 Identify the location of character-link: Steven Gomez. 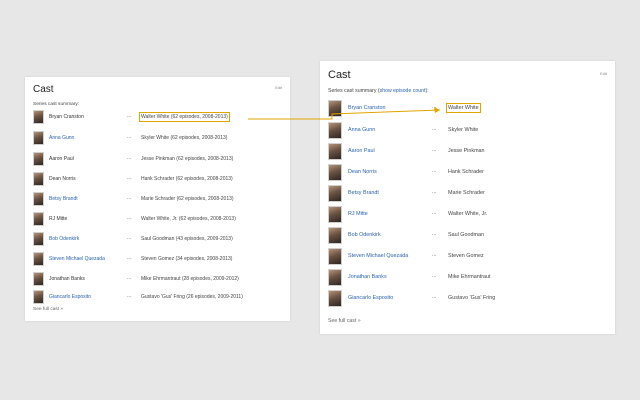
(466, 256).